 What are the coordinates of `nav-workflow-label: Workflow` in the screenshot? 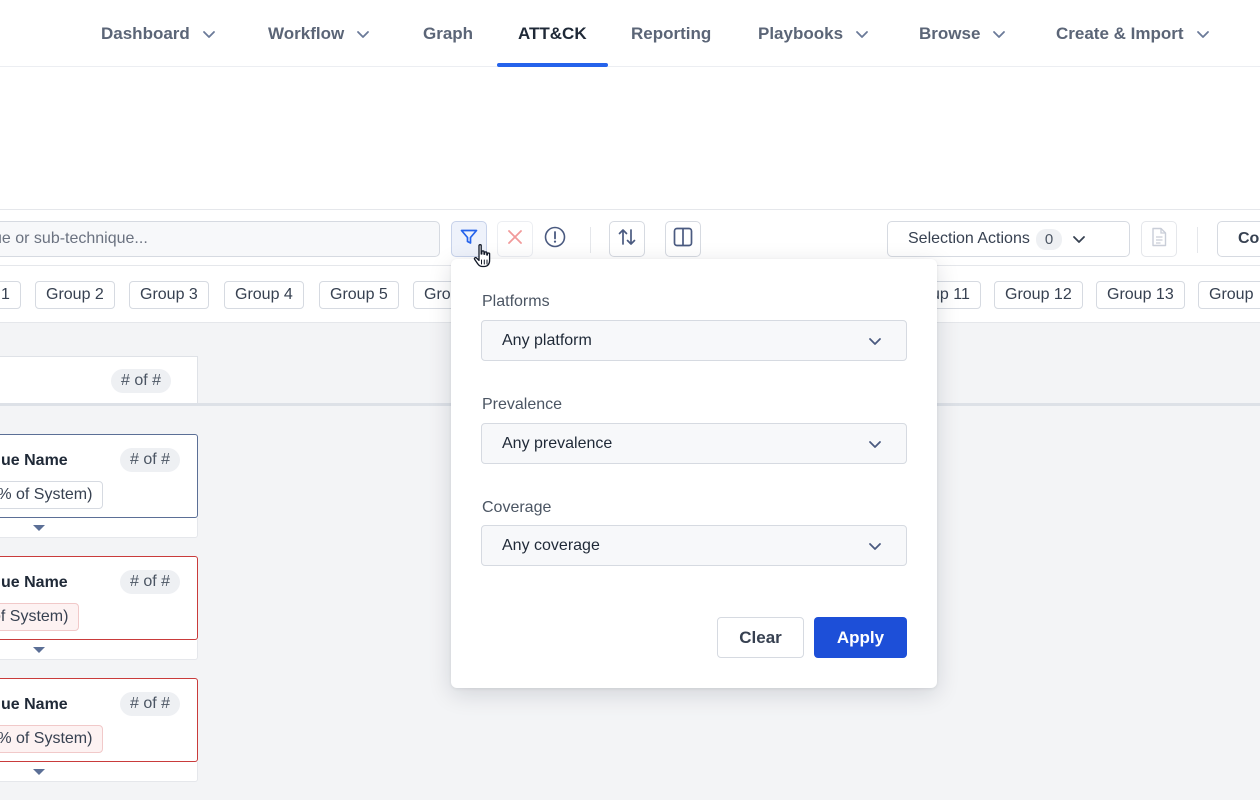 It's located at (306, 33).